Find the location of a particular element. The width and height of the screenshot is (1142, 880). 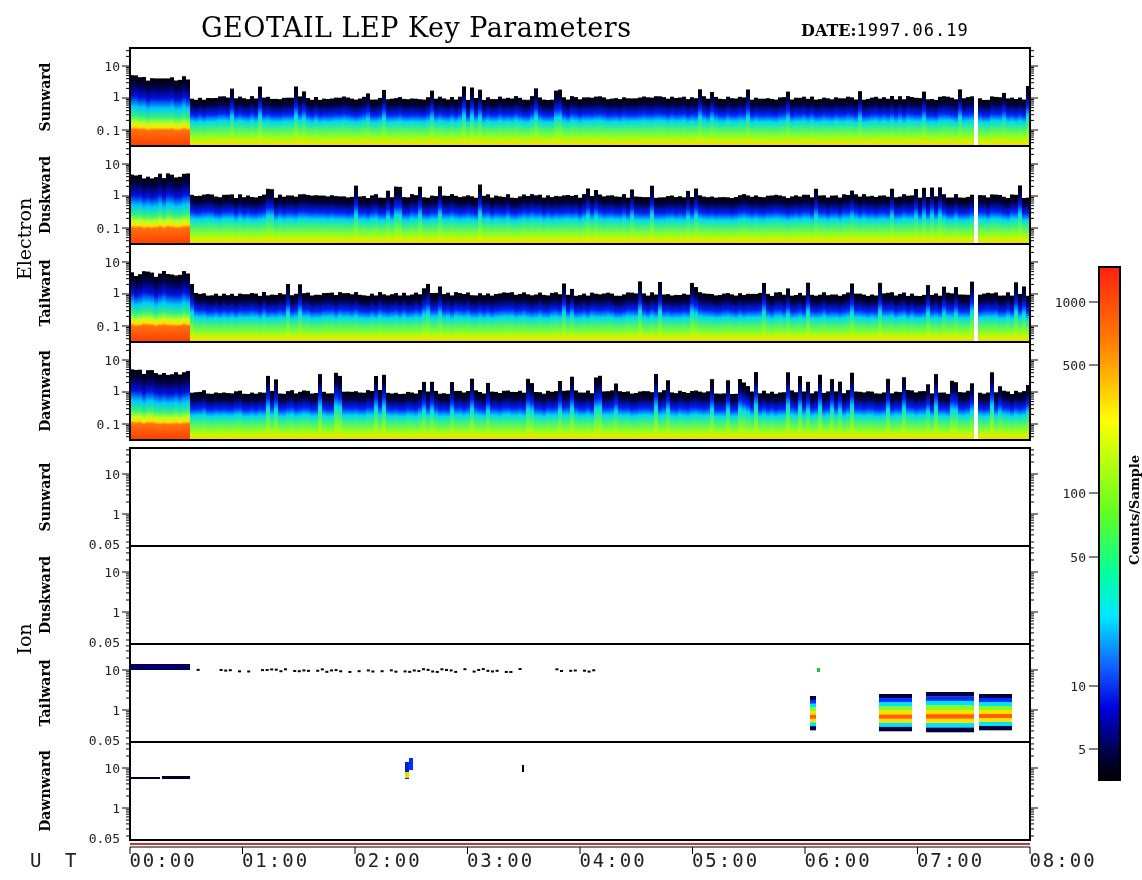

chart-title: GEOTAIL LEP Key Parameters is located at coordinates (417, 27).